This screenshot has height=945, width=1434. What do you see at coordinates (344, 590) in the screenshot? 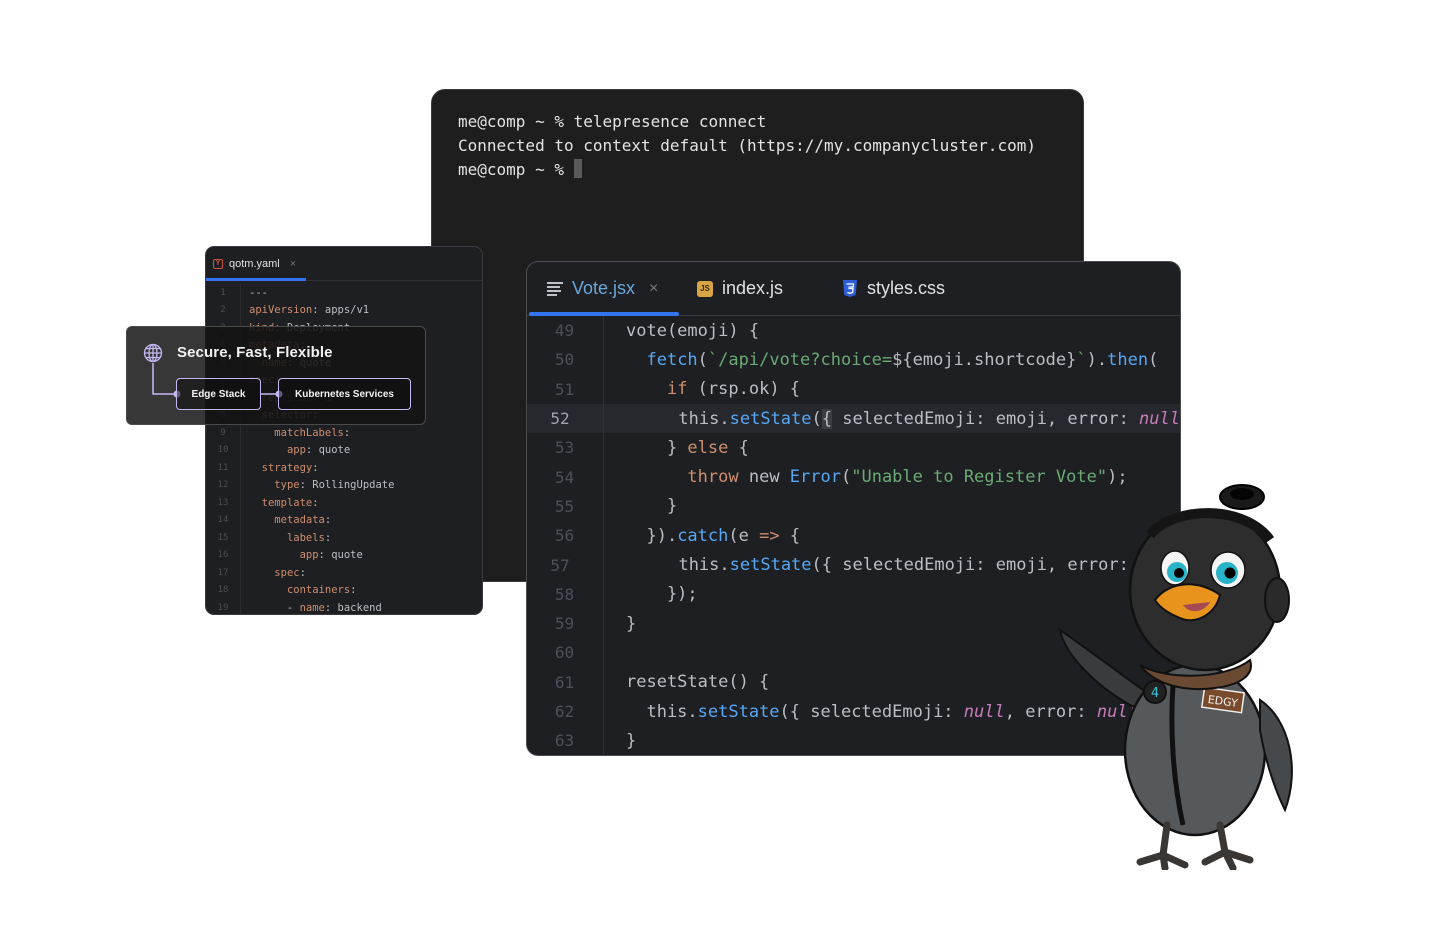
I see `yaml-code-line: 18 containers:` at bounding box center [344, 590].